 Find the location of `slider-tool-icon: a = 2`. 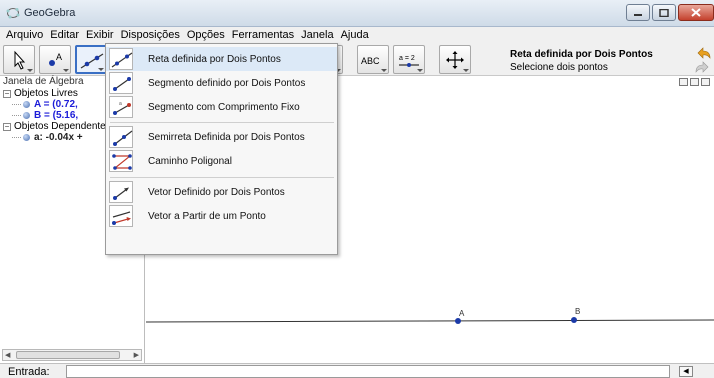

slider-tool-icon: a = 2 is located at coordinates (409, 61).